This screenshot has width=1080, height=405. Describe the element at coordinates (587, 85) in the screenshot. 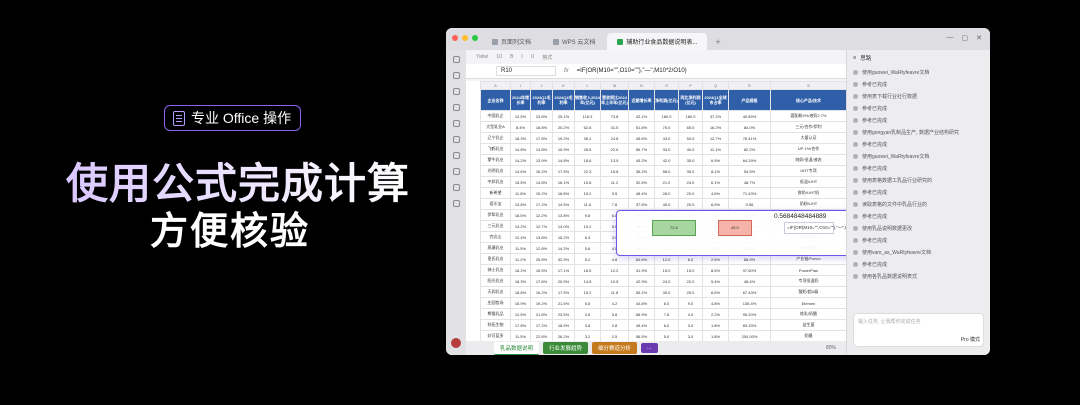

I see `column-header: L` at that location.